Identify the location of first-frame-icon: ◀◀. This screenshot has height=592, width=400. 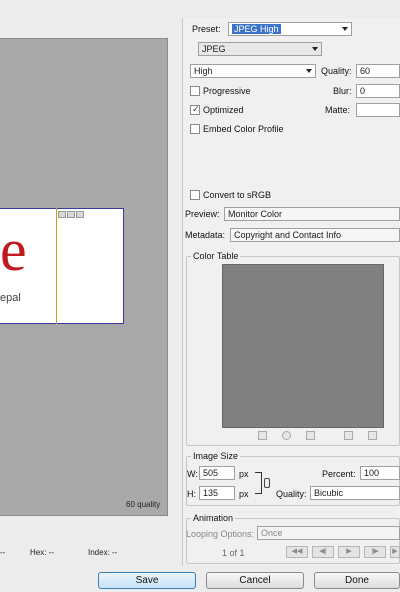
(297, 552).